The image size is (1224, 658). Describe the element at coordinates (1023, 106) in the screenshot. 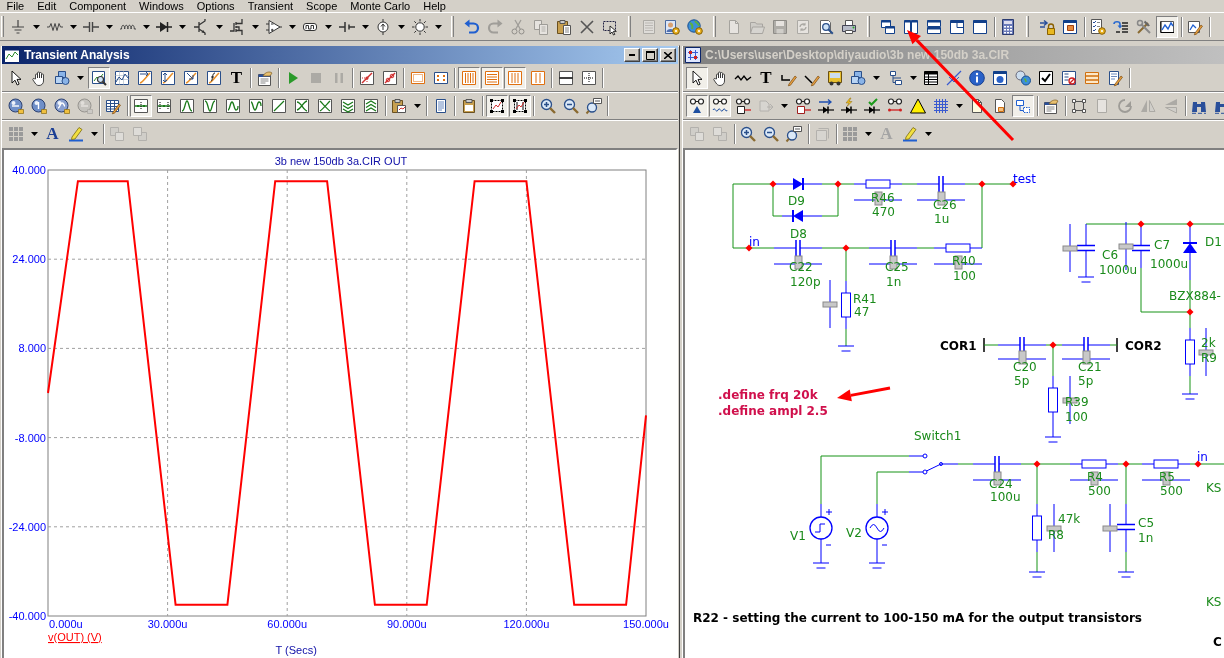

I see `linked-boxes-icon` at that location.